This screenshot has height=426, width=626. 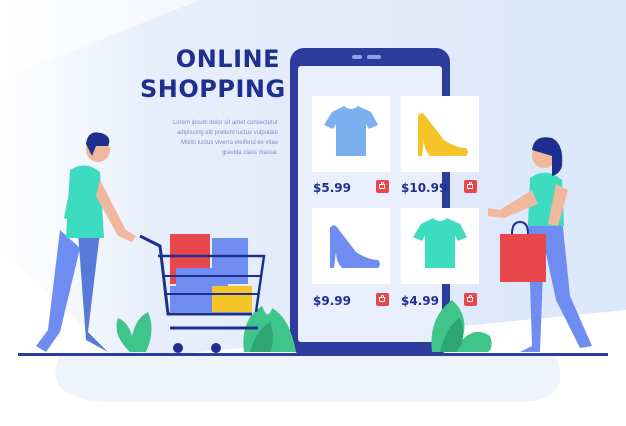 What do you see at coordinates (213, 74) in the screenshot?
I see `headline: ONLINE SHOPPING` at bounding box center [213, 74].